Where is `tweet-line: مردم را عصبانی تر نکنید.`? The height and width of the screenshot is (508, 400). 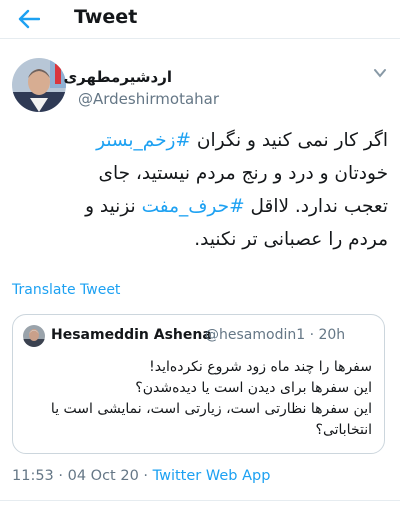
tweet-line: مردم را عصبانی تر نکنید. is located at coordinates (200, 239).